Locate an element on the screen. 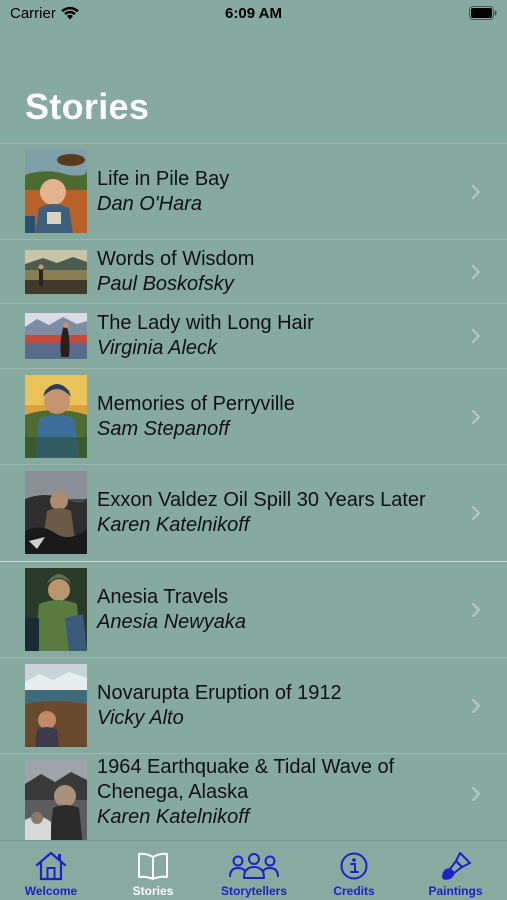 The image size is (507, 900). page-title: Stories is located at coordinates (87, 106).